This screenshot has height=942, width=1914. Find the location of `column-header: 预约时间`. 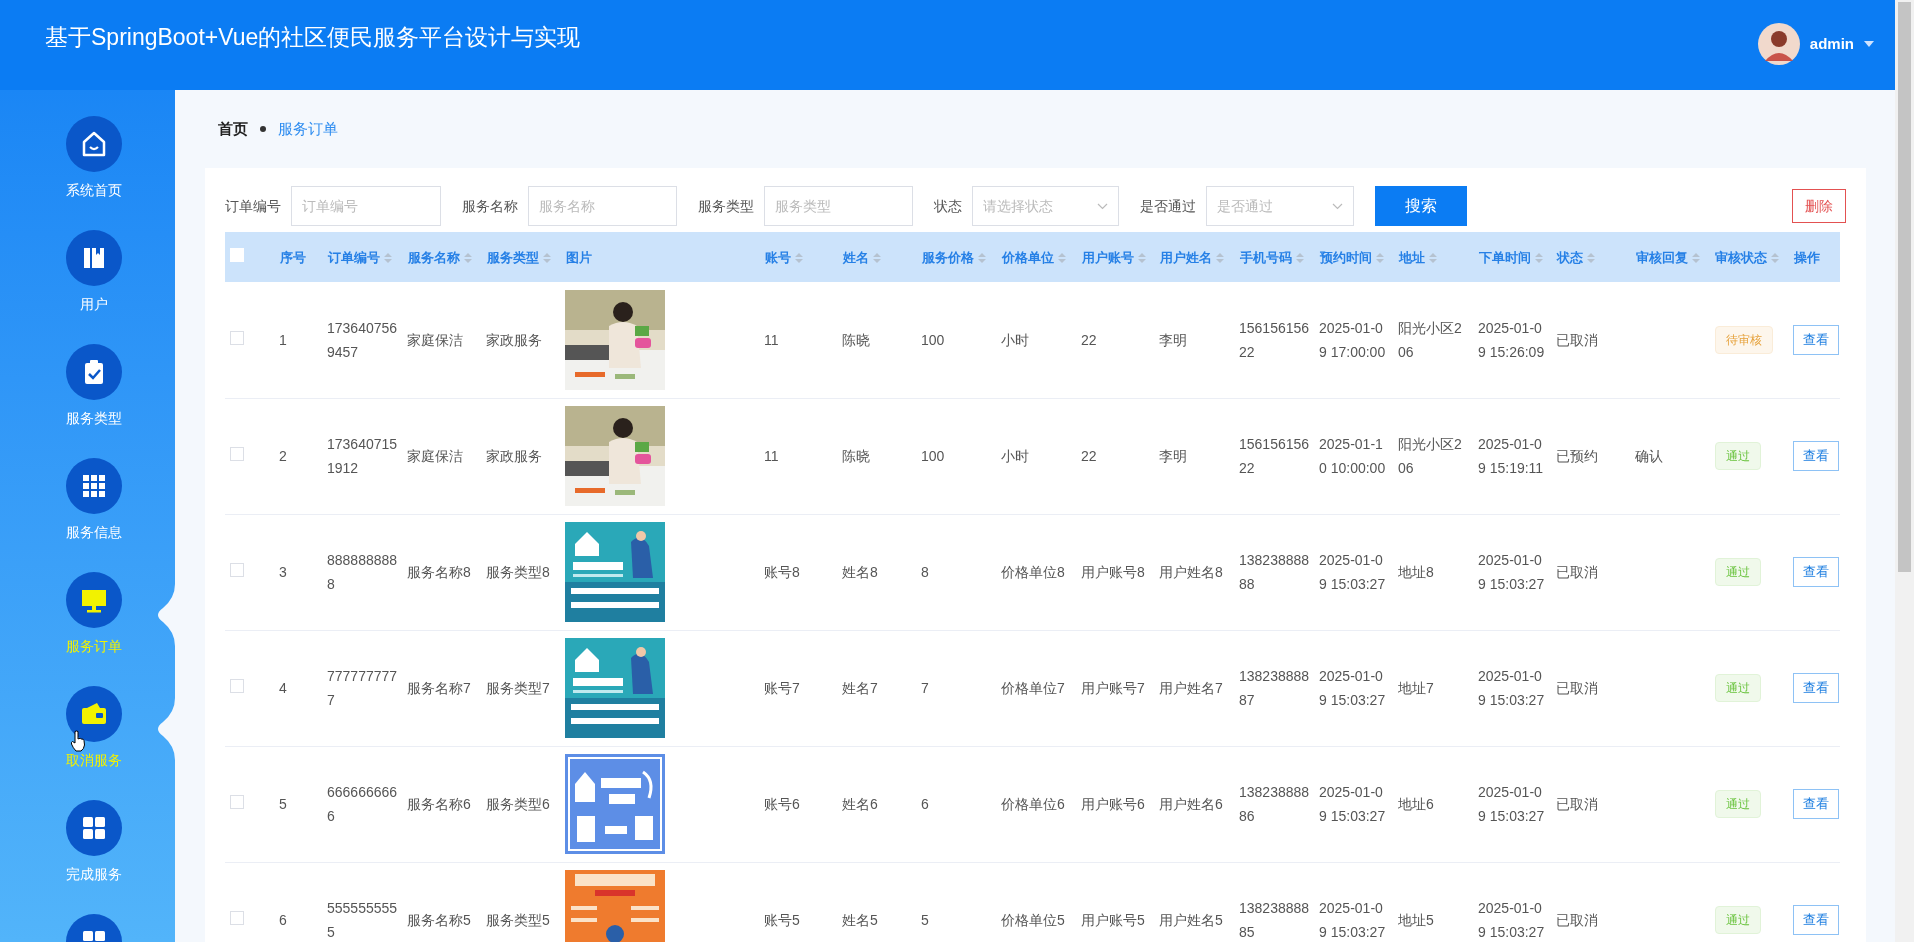

column-header: 预约时间 is located at coordinates (1352, 258).